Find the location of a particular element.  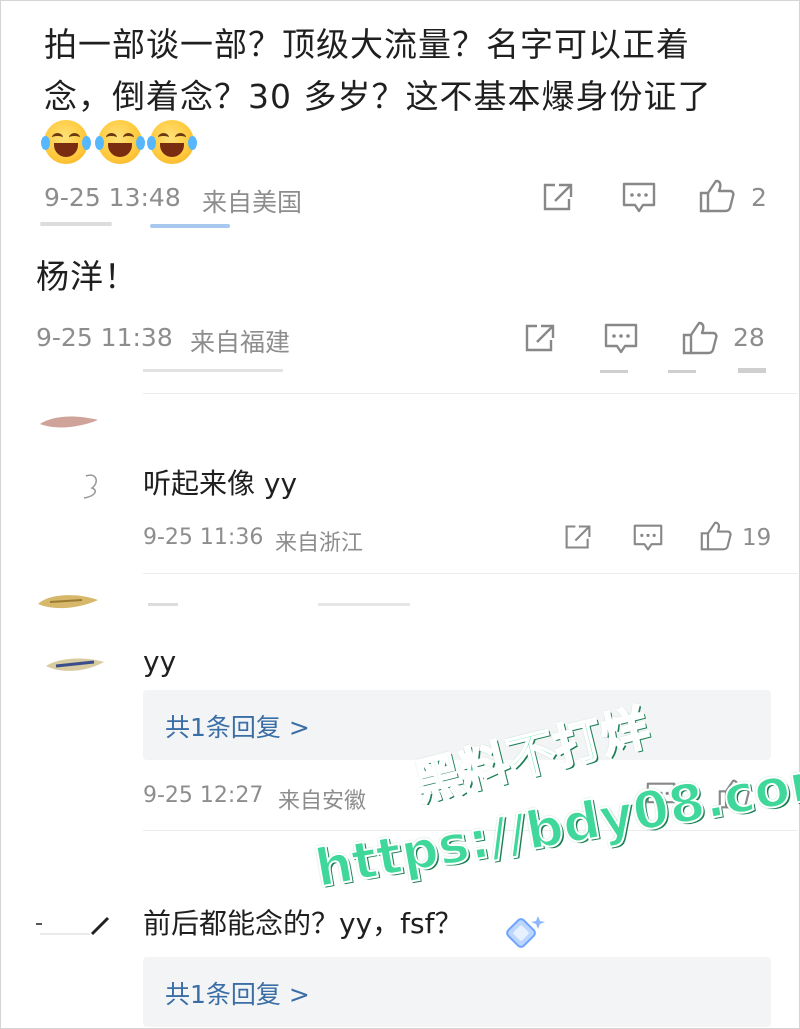

reply-thread-box: 共1条回复 > is located at coordinates (457, 992).